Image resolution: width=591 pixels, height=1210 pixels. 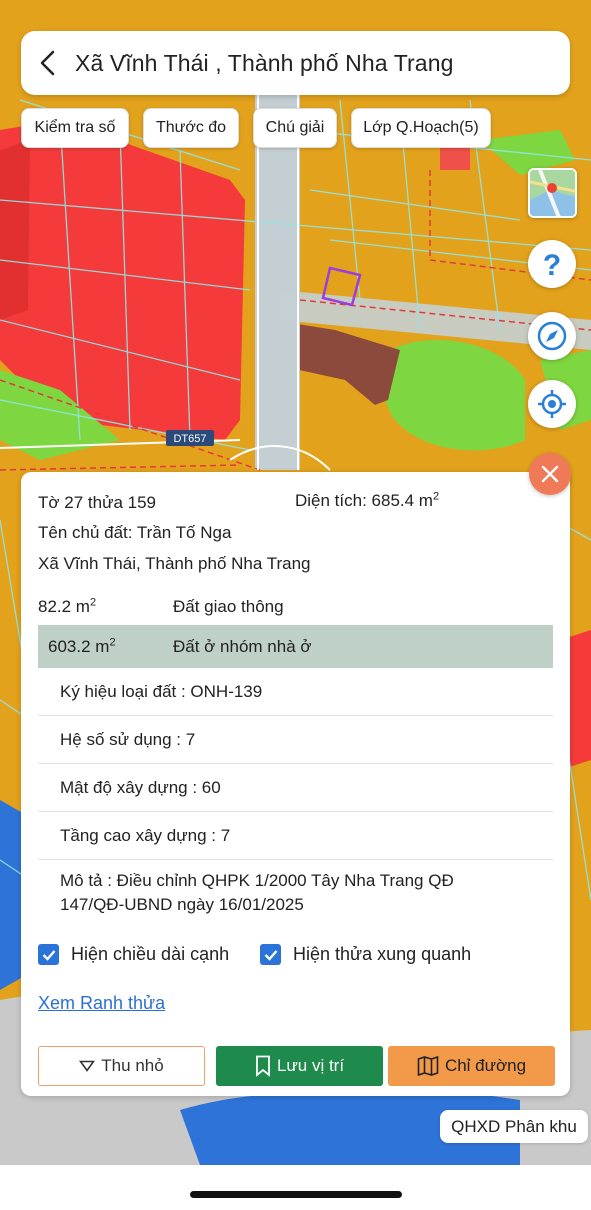 I want to click on planning-layers-button: Lớp Q.Hoạch(5), so click(x=421, y=128).